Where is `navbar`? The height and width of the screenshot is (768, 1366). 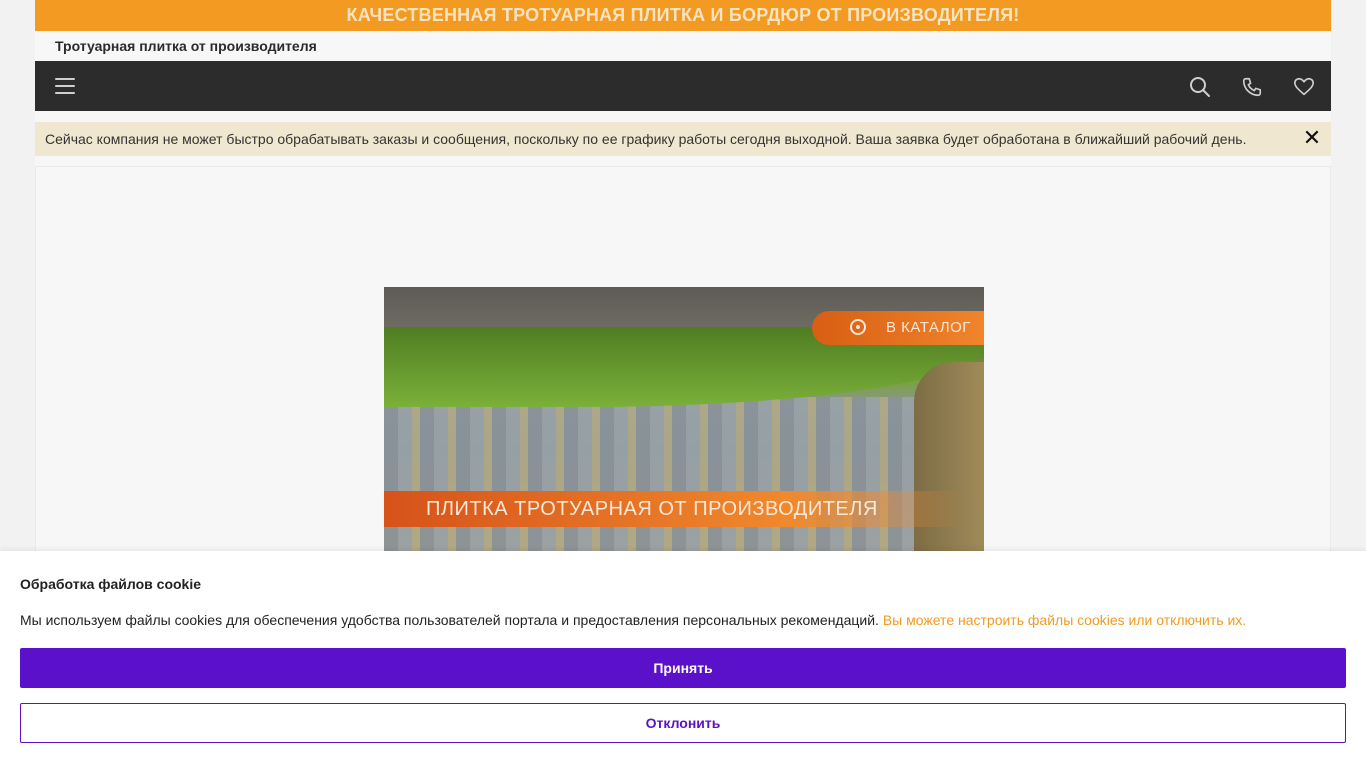 navbar is located at coordinates (683, 86).